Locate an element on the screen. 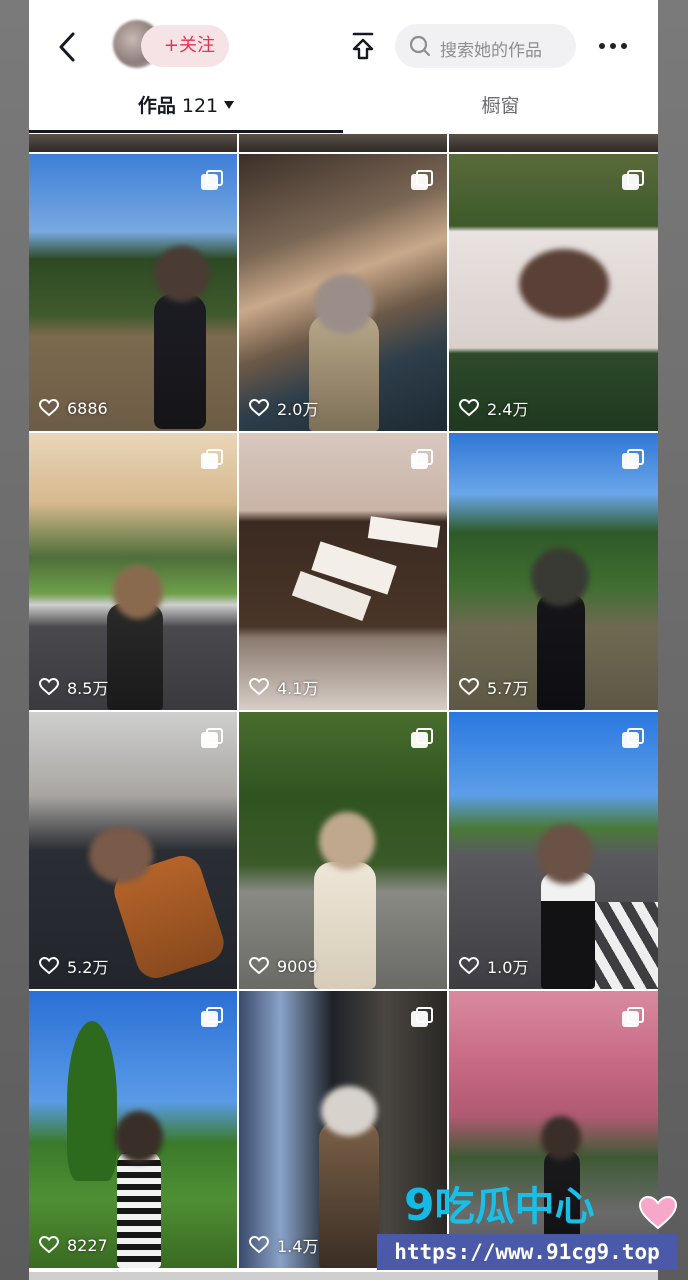 This screenshot has height=1280, width=688. like-count: 5.7万 is located at coordinates (493, 687).